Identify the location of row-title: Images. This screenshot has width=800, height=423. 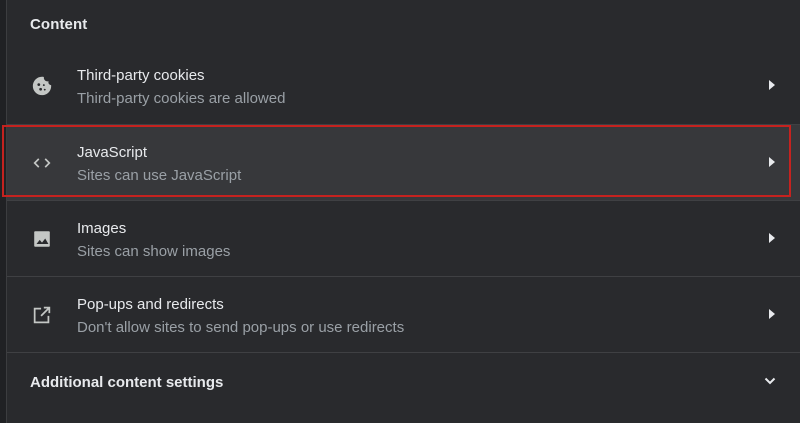
(102, 228).